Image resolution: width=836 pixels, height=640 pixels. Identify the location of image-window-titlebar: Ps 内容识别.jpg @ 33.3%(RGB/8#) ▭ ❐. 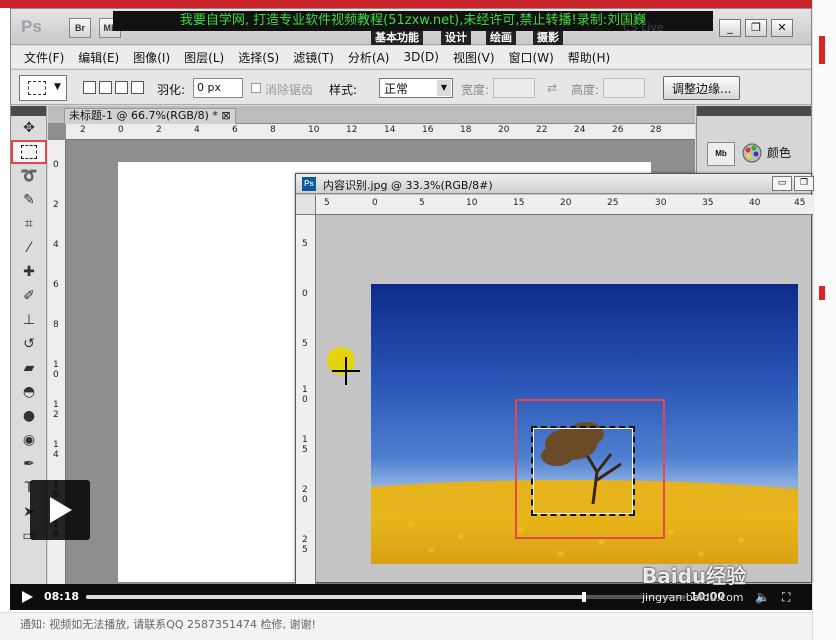
(555, 184).